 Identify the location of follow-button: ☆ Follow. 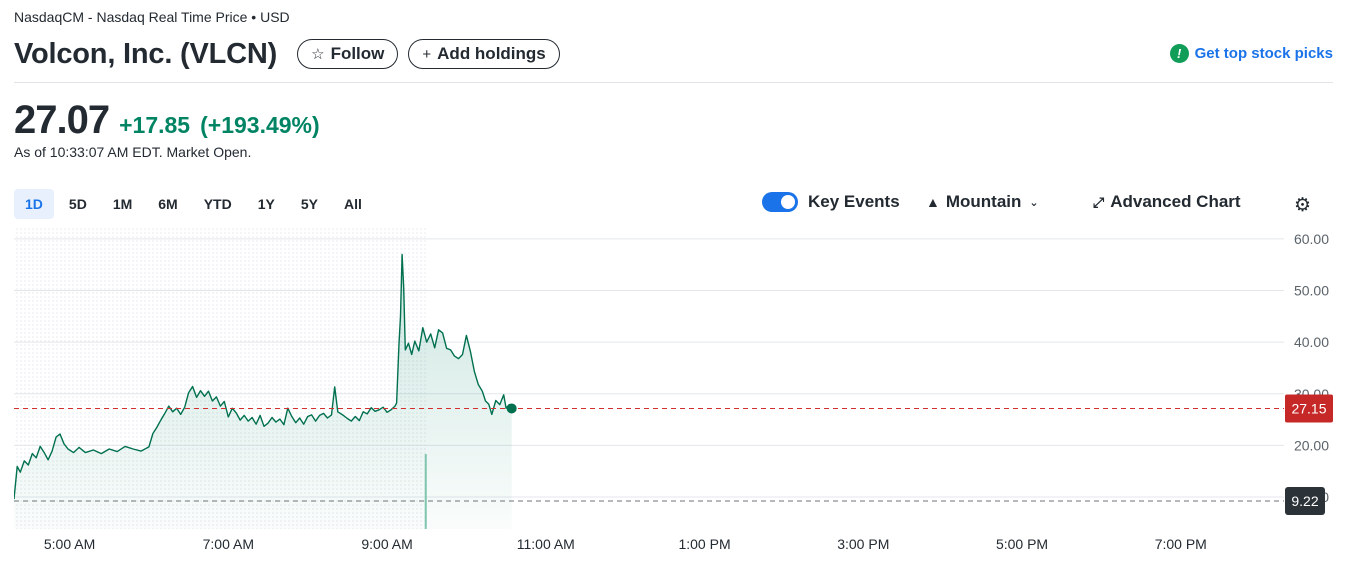
(348, 54).